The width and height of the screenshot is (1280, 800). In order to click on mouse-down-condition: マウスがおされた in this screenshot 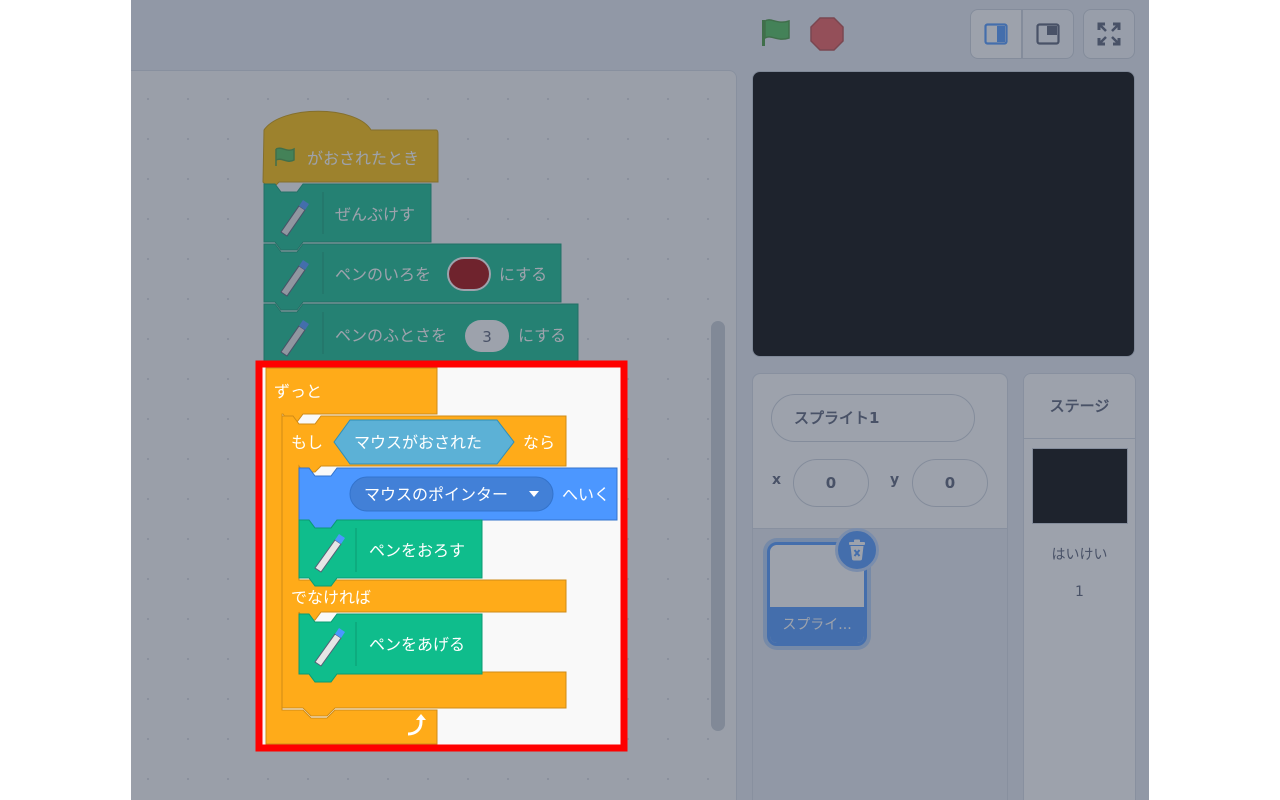, I will do `click(424, 442)`.